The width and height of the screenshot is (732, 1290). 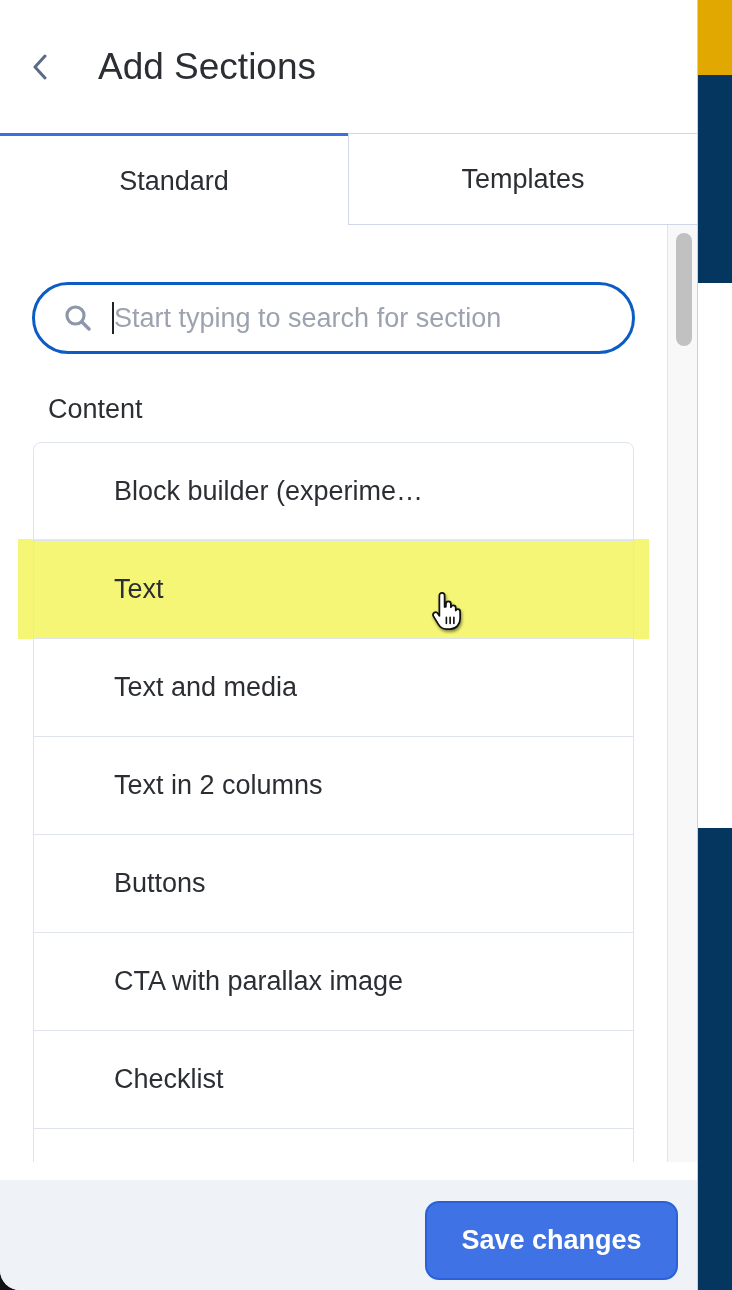 What do you see at coordinates (333, 786) in the screenshot?
I see `section-list-item: Text in 2 columns` at bounding box center [333, 786].